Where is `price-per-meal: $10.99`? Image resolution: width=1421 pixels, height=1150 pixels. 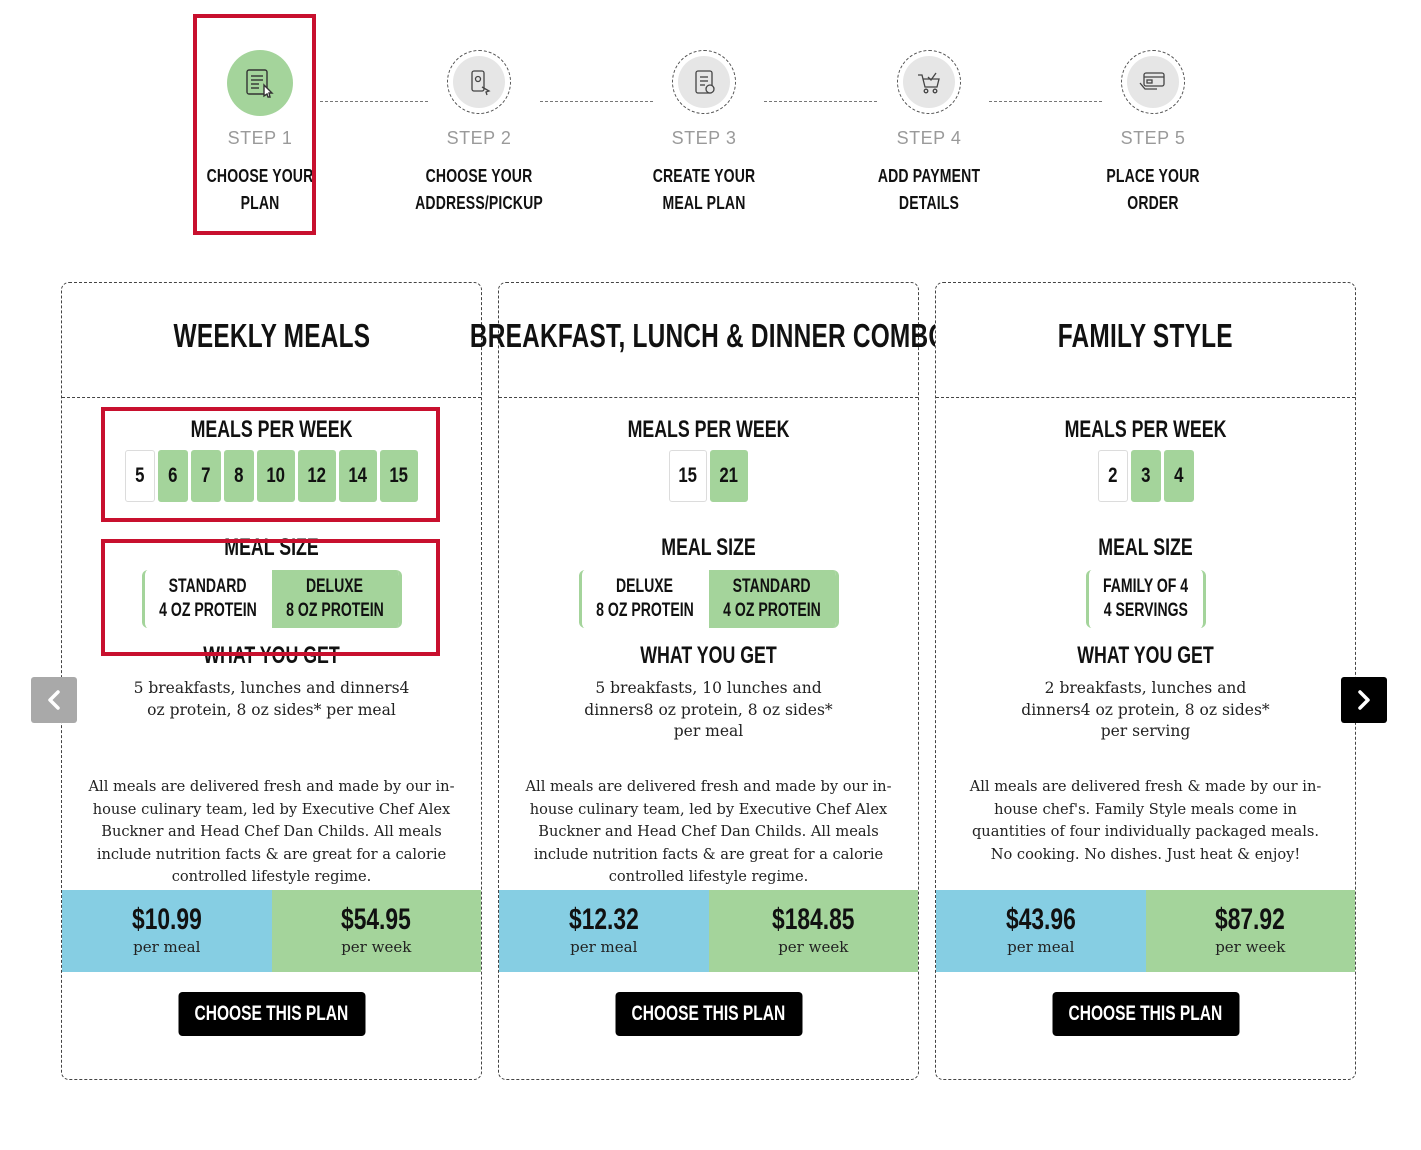 price-per-meal: $10.99 is located at coordinates (166, 919).